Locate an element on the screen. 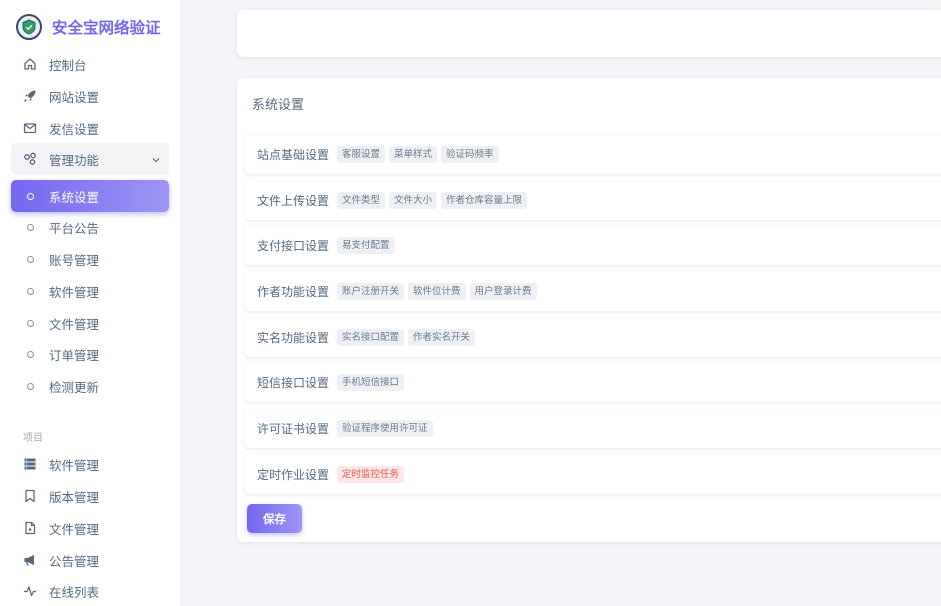 The width and height of the screenshot is (941, 606). sidebar-item-label: 管理功能 is located at coordinates (74, 160).